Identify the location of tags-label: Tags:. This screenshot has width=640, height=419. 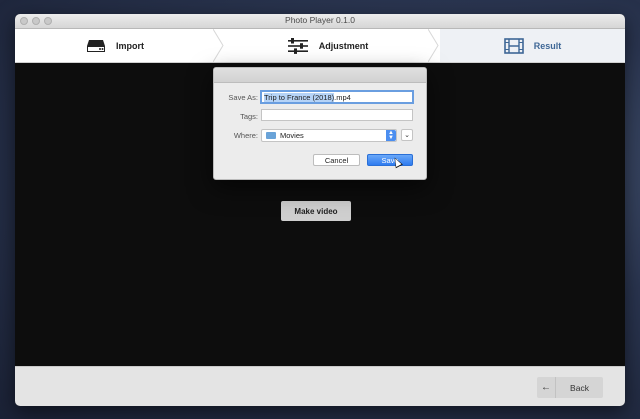
(249, 116).